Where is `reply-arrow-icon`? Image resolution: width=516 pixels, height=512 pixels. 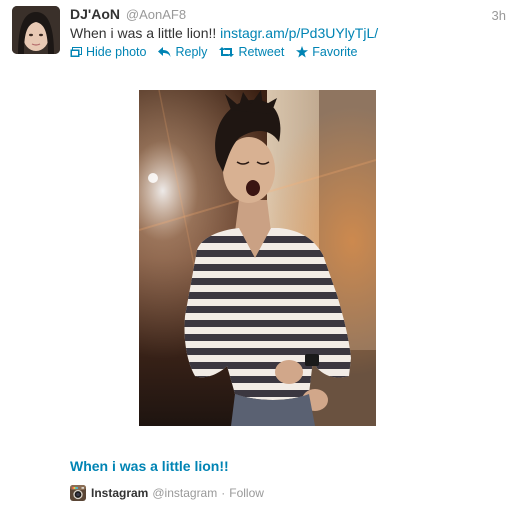 reply-arrow-icon is located at coordinates (164, 52).